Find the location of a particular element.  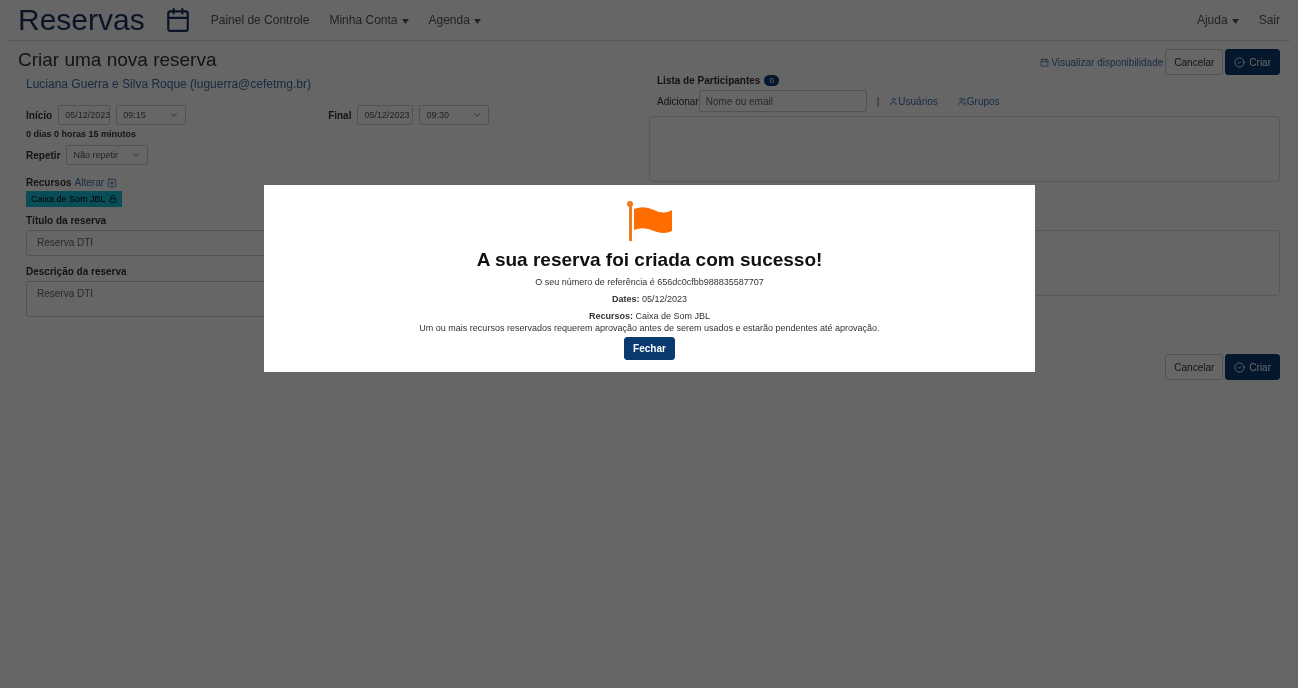

time-select: 09:15 is located at coordinates (151, 115).